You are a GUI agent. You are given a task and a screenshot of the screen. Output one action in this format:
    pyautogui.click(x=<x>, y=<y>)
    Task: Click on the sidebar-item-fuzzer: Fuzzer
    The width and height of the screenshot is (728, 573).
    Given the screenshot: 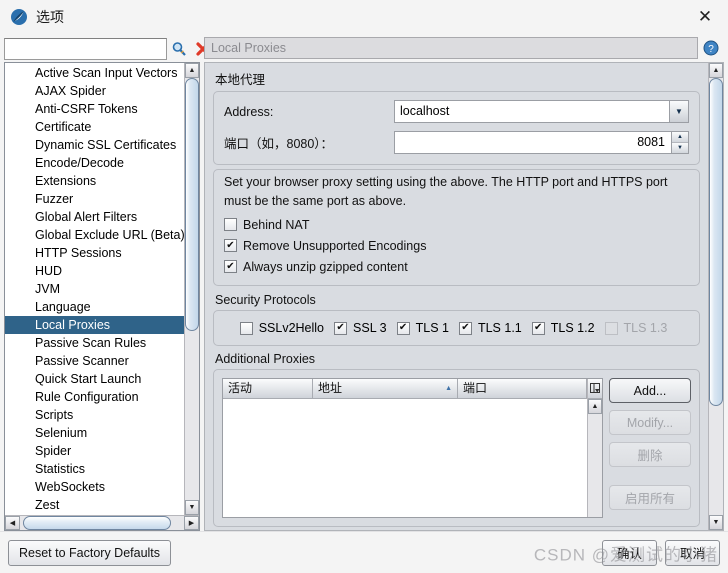 What is the action you would take?
    pyautogui.click(x=94, y=199)
    